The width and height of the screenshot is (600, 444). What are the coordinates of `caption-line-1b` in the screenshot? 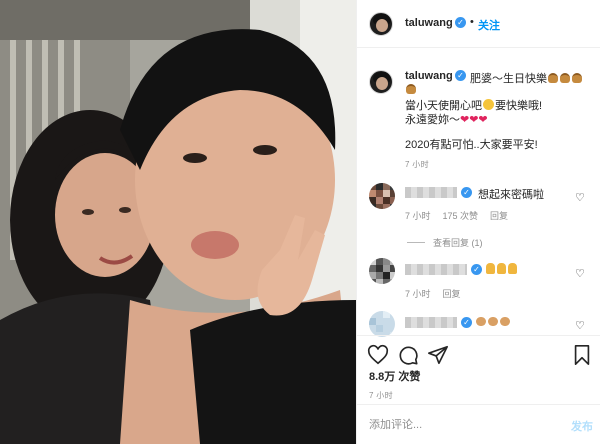 It's located at (411, 90).